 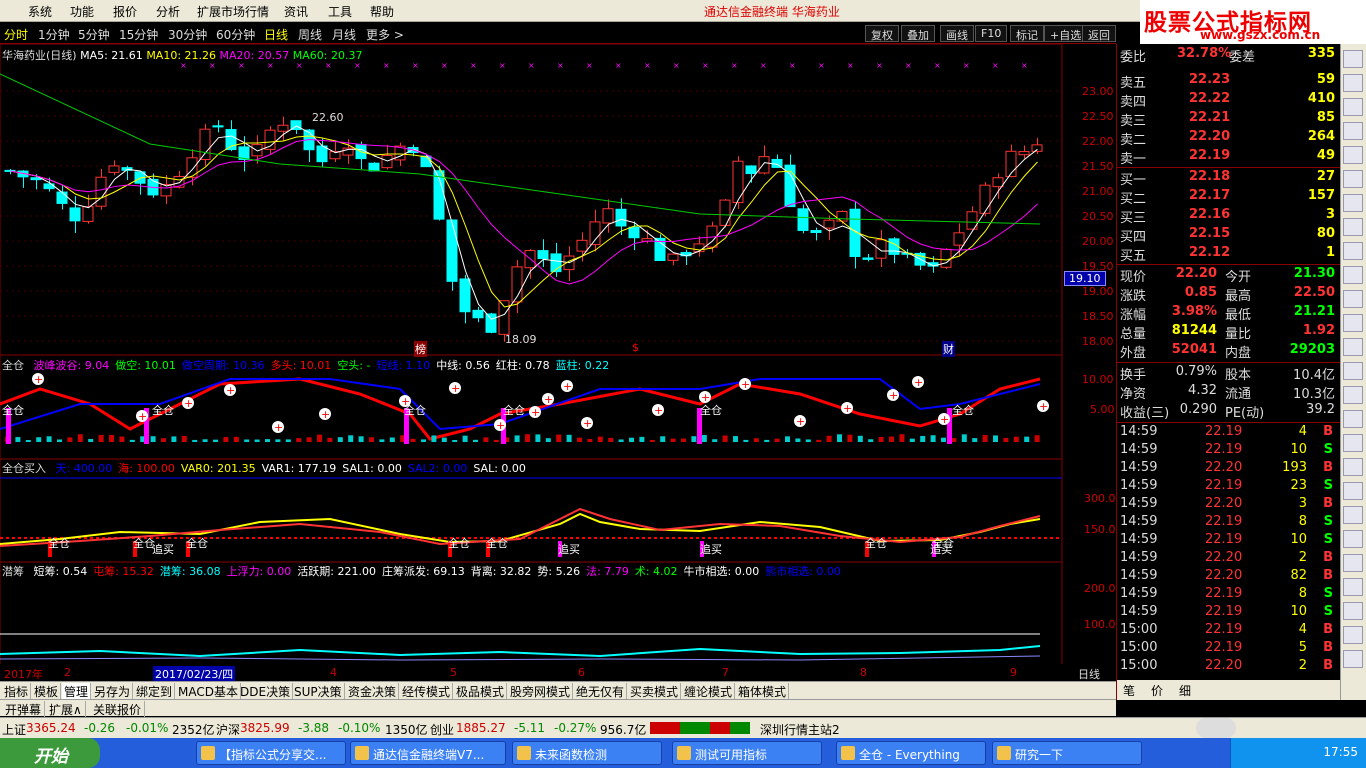 What do you see at coordinates (77, 691) in the screenshot?
I see `indicator-tab: 管理` at bounding box center [77, 691].